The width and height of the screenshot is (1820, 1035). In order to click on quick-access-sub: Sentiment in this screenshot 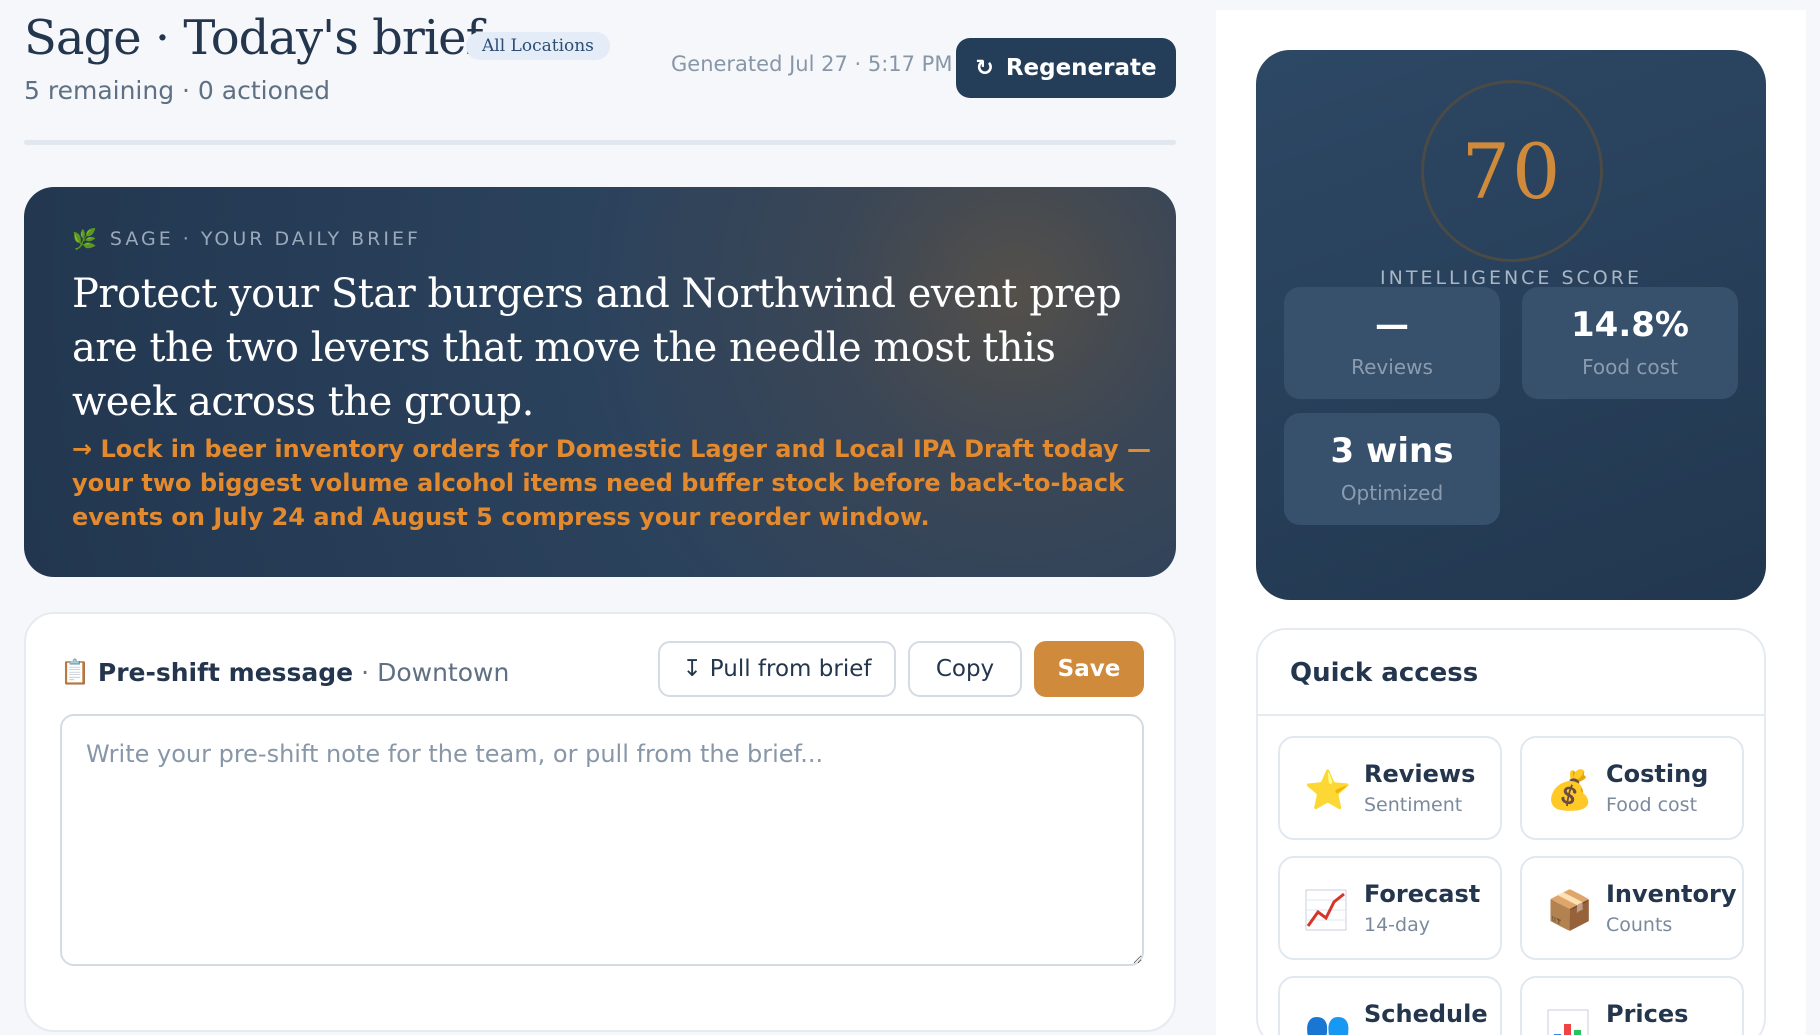, I will do `click(1413, 805)`.